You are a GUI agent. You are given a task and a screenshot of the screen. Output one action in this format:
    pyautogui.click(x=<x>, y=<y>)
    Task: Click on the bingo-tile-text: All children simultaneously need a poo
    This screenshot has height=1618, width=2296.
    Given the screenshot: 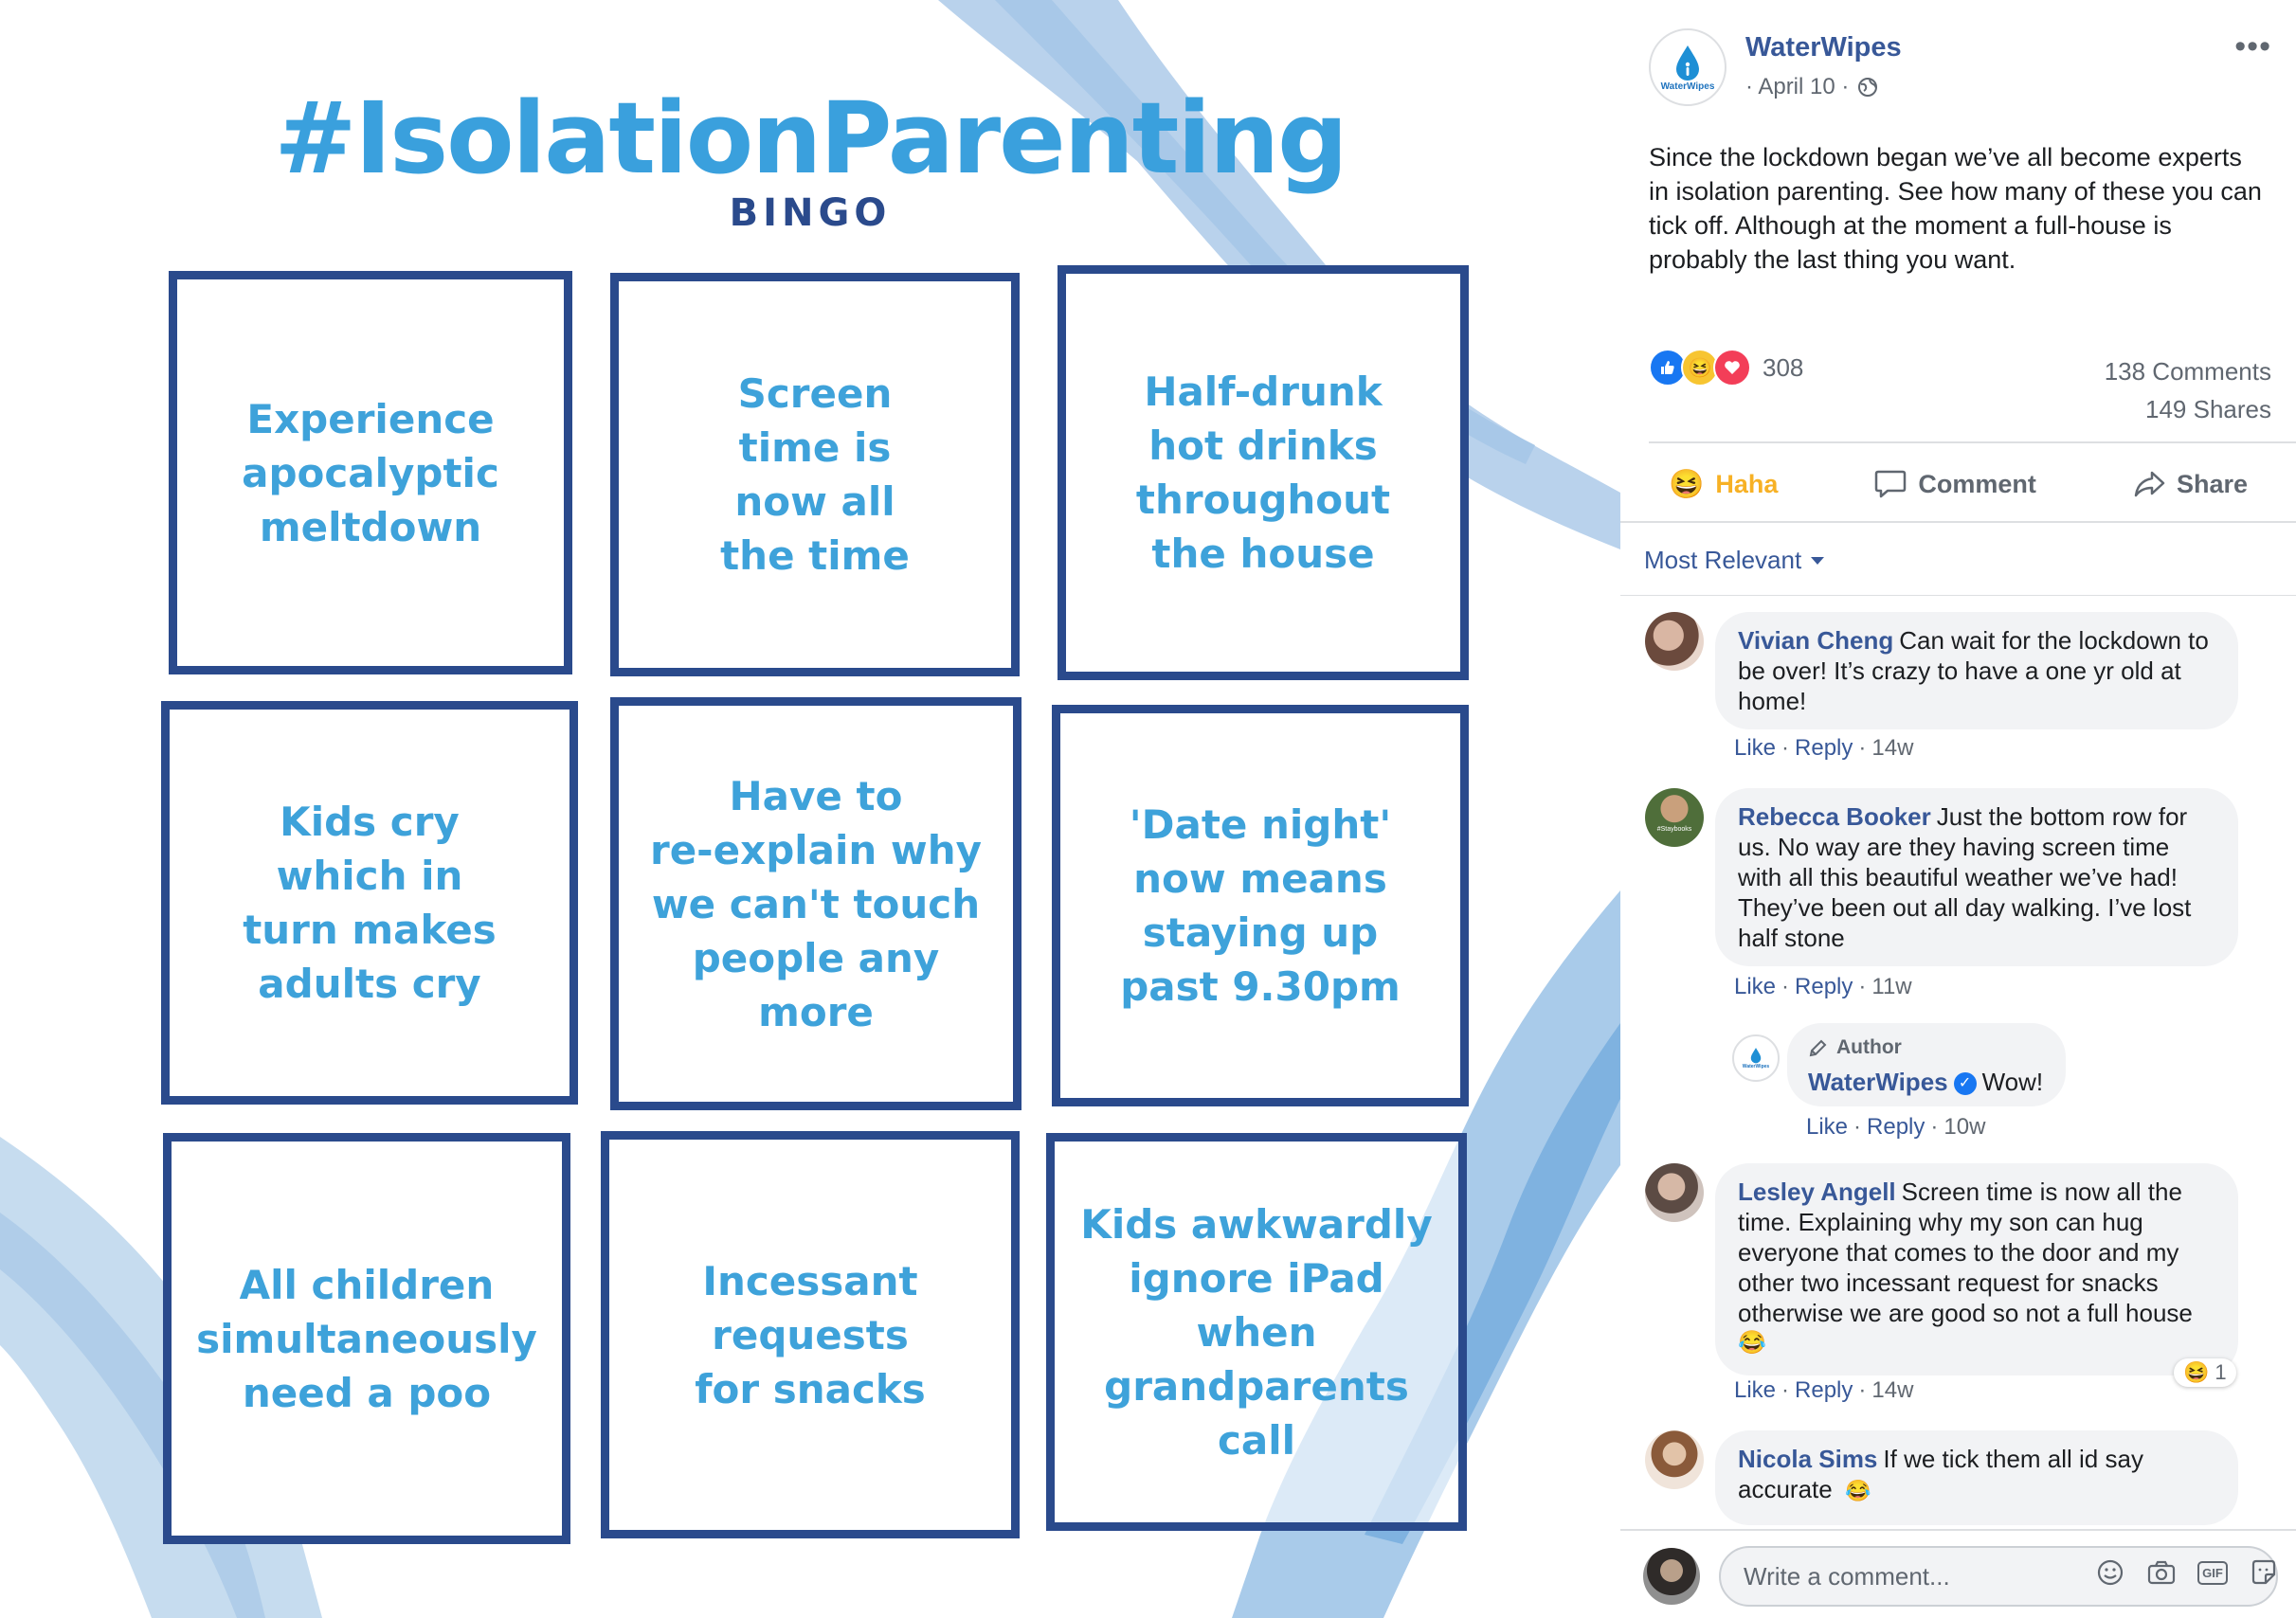 What is the action you would take?
    pyautogui.click(x=366, y=1338)
    